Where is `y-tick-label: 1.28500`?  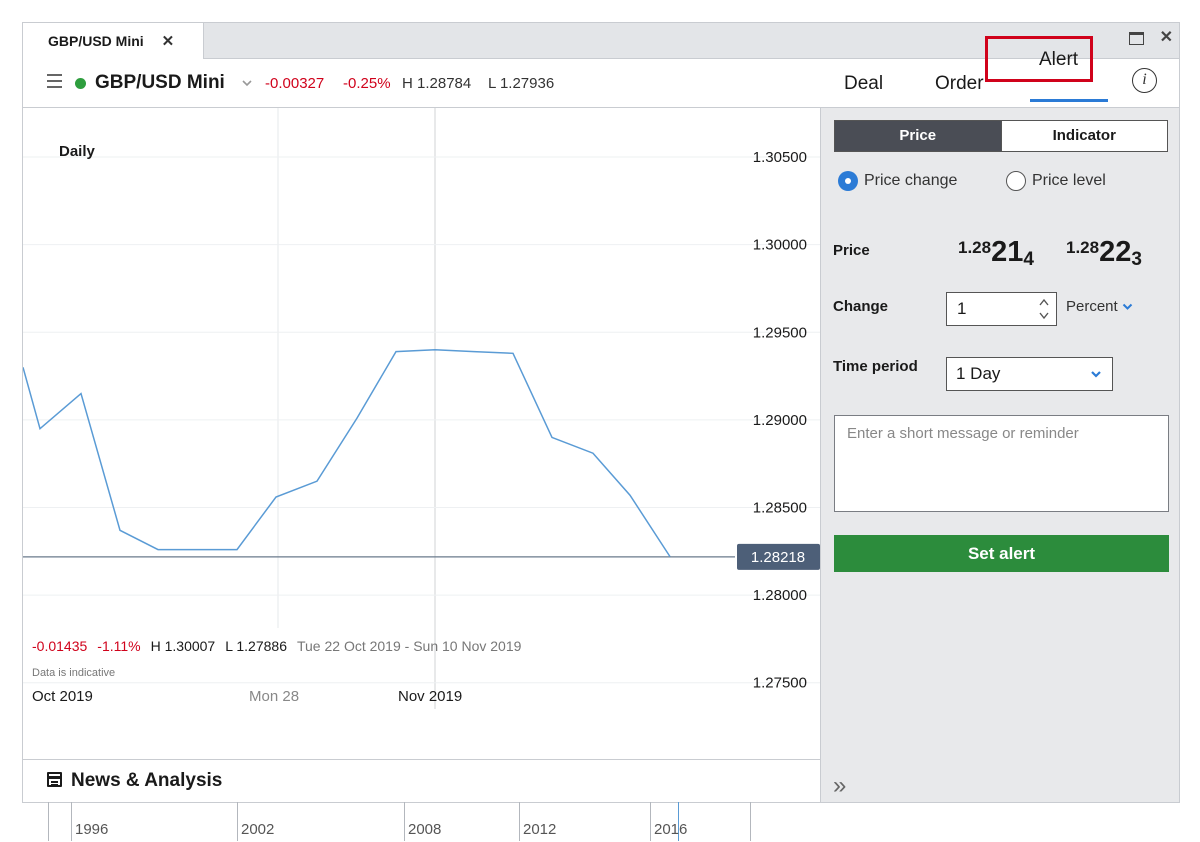 y-tick-label: 1.28500 is located at coordinates (780, 507).